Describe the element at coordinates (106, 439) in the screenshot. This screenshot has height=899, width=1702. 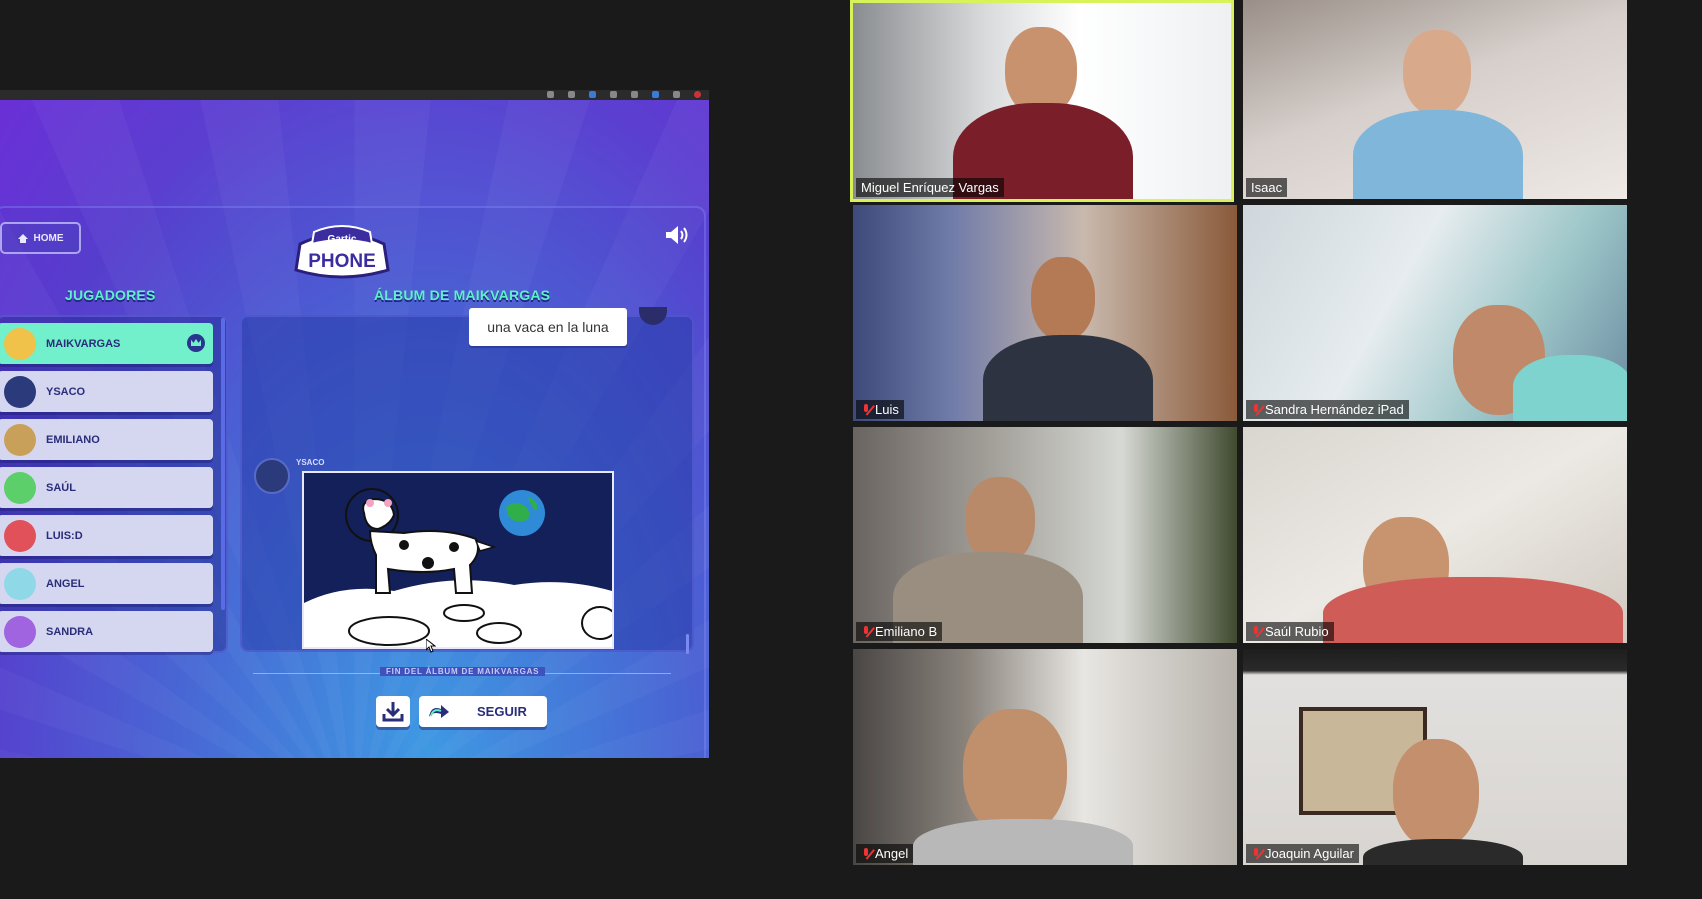
I see `player-item-emiliano: EMILIANO` at that location.